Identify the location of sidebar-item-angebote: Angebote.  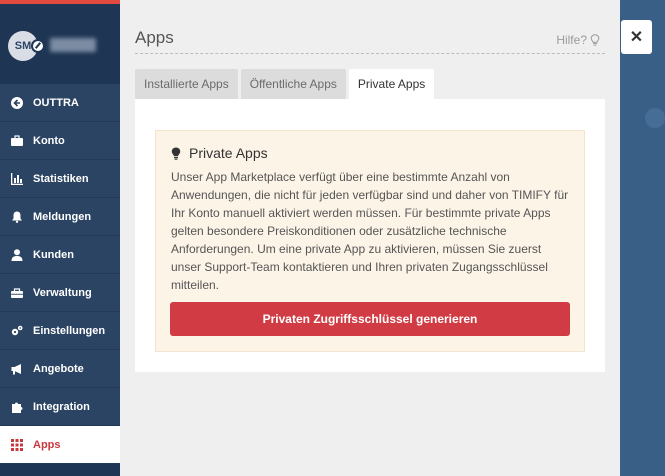
(60, 369).